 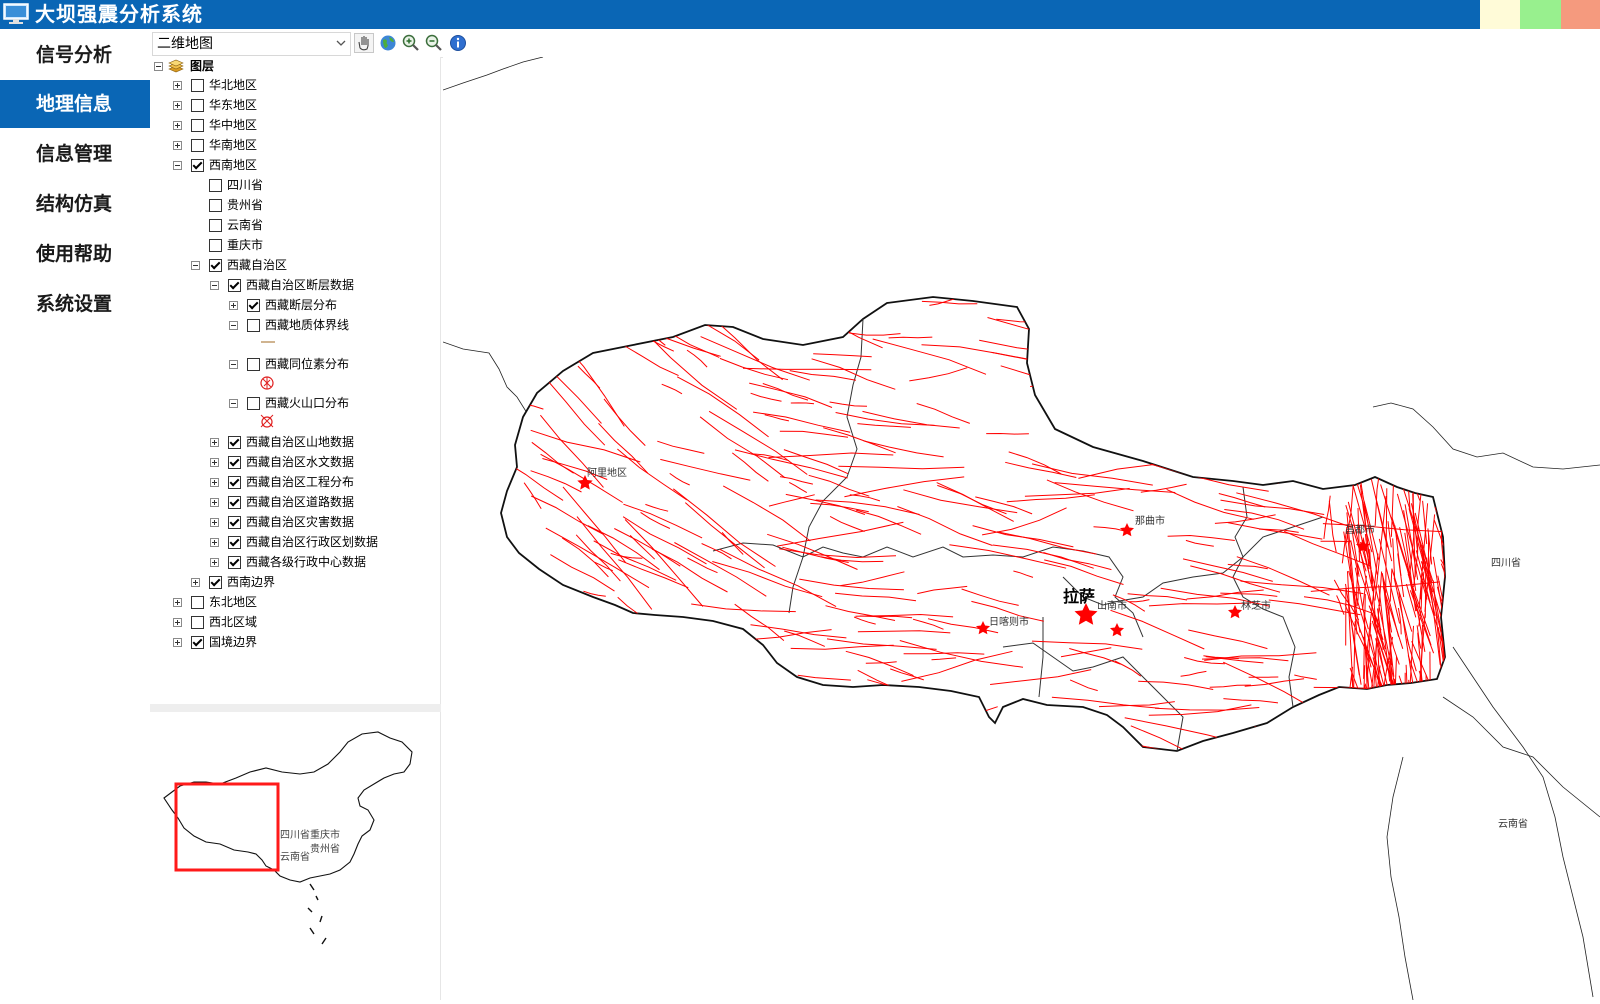 What do you see at coordinates (75, 204) in the screenshot?
I see `nav-structure-simulation: 结构仿真` at bounding box center [75, 204].